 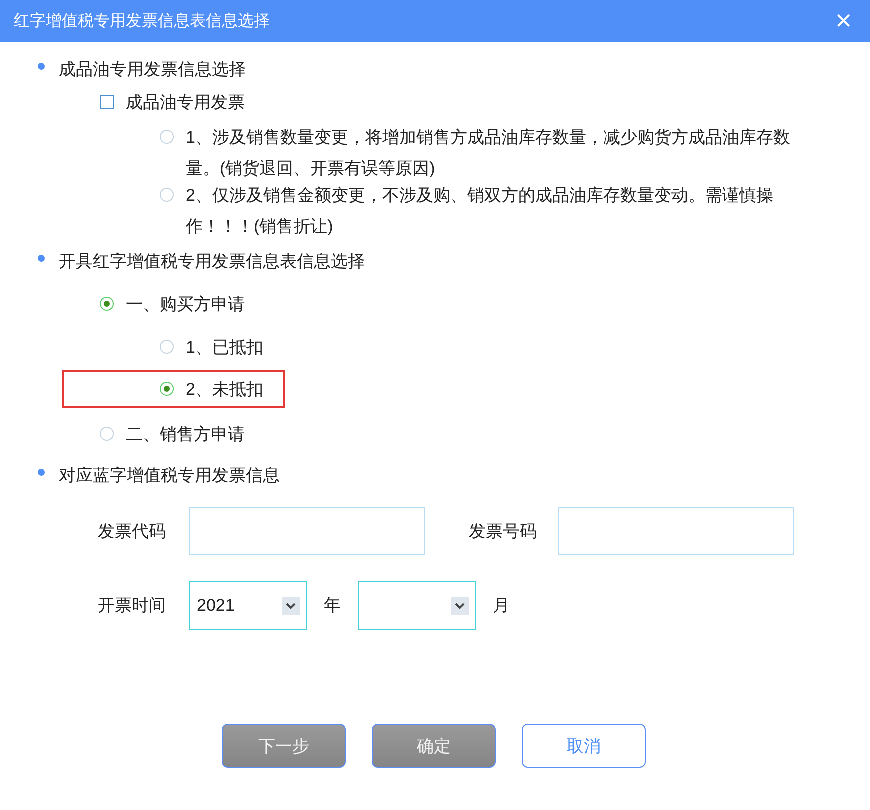 What do you see at coordinates (132, 531) in the screenshot?
I see `field-label: 发票代码` at bounding box center [132, 531].